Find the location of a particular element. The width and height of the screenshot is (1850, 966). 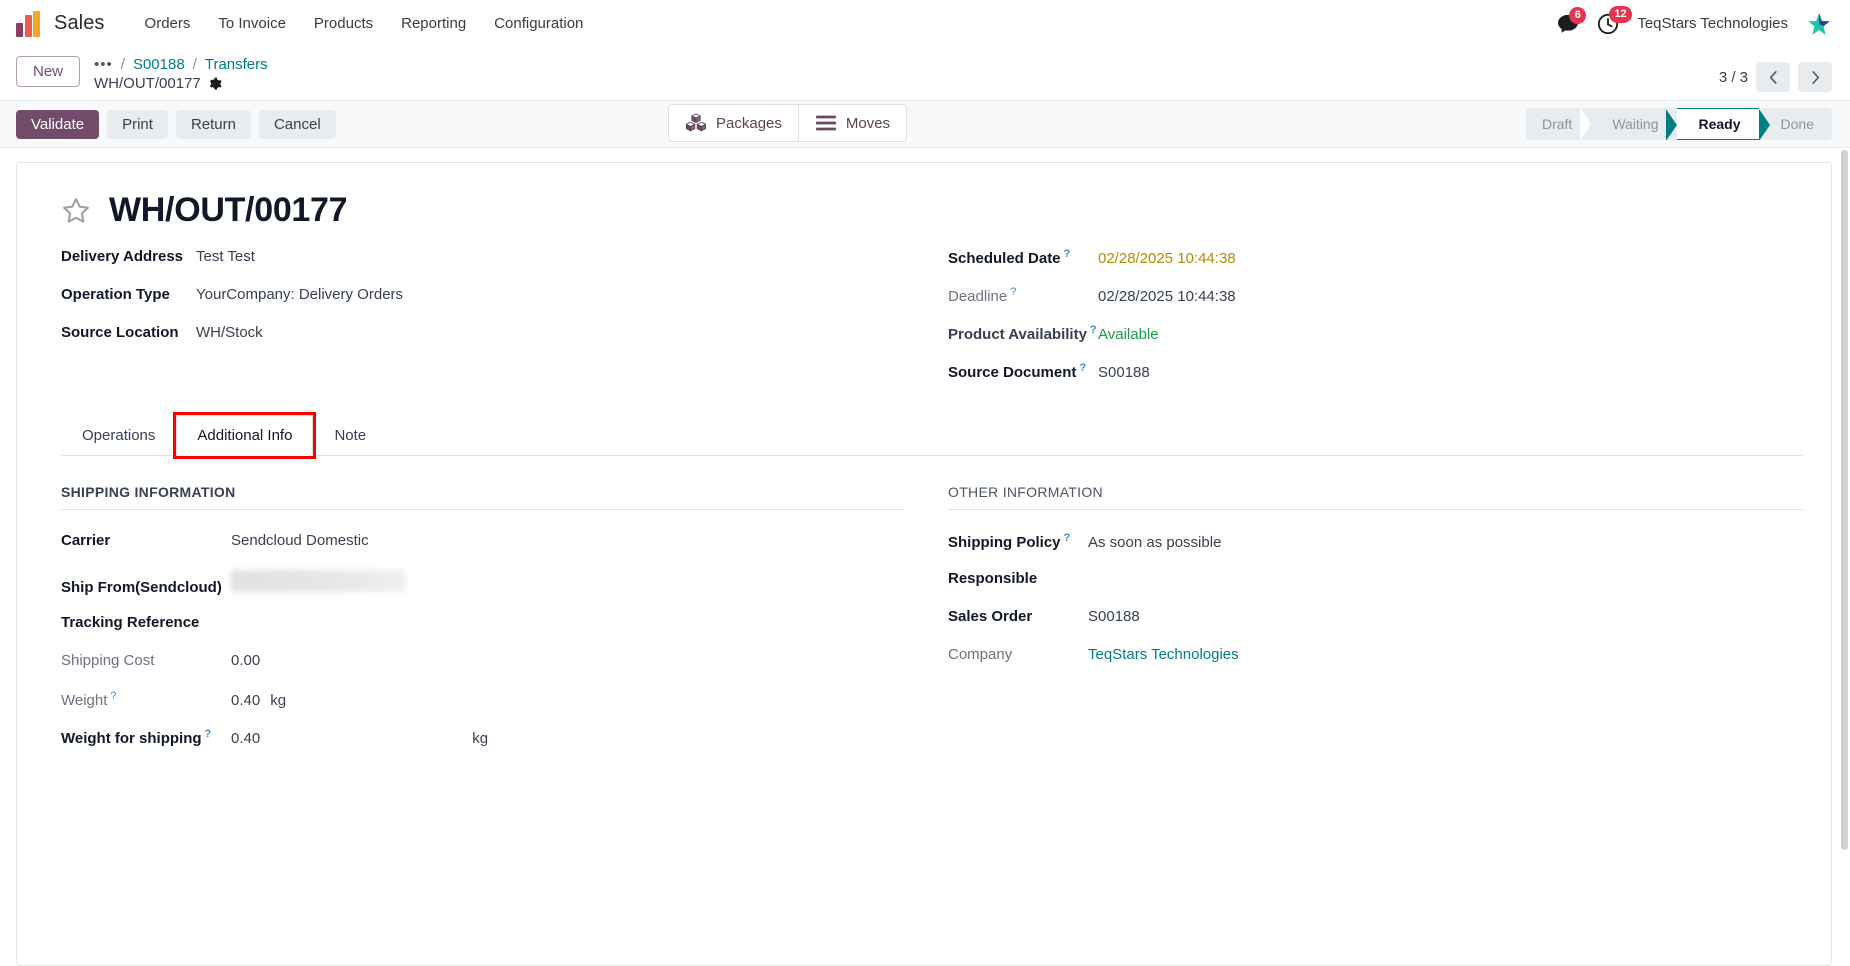

new-button: New is located at coordinates (48, 71).